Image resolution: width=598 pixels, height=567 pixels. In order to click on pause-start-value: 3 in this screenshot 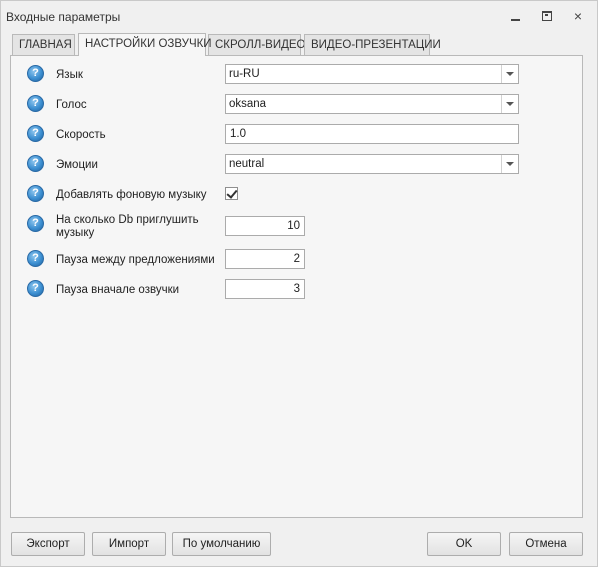, I will do `click(296, 289)`.